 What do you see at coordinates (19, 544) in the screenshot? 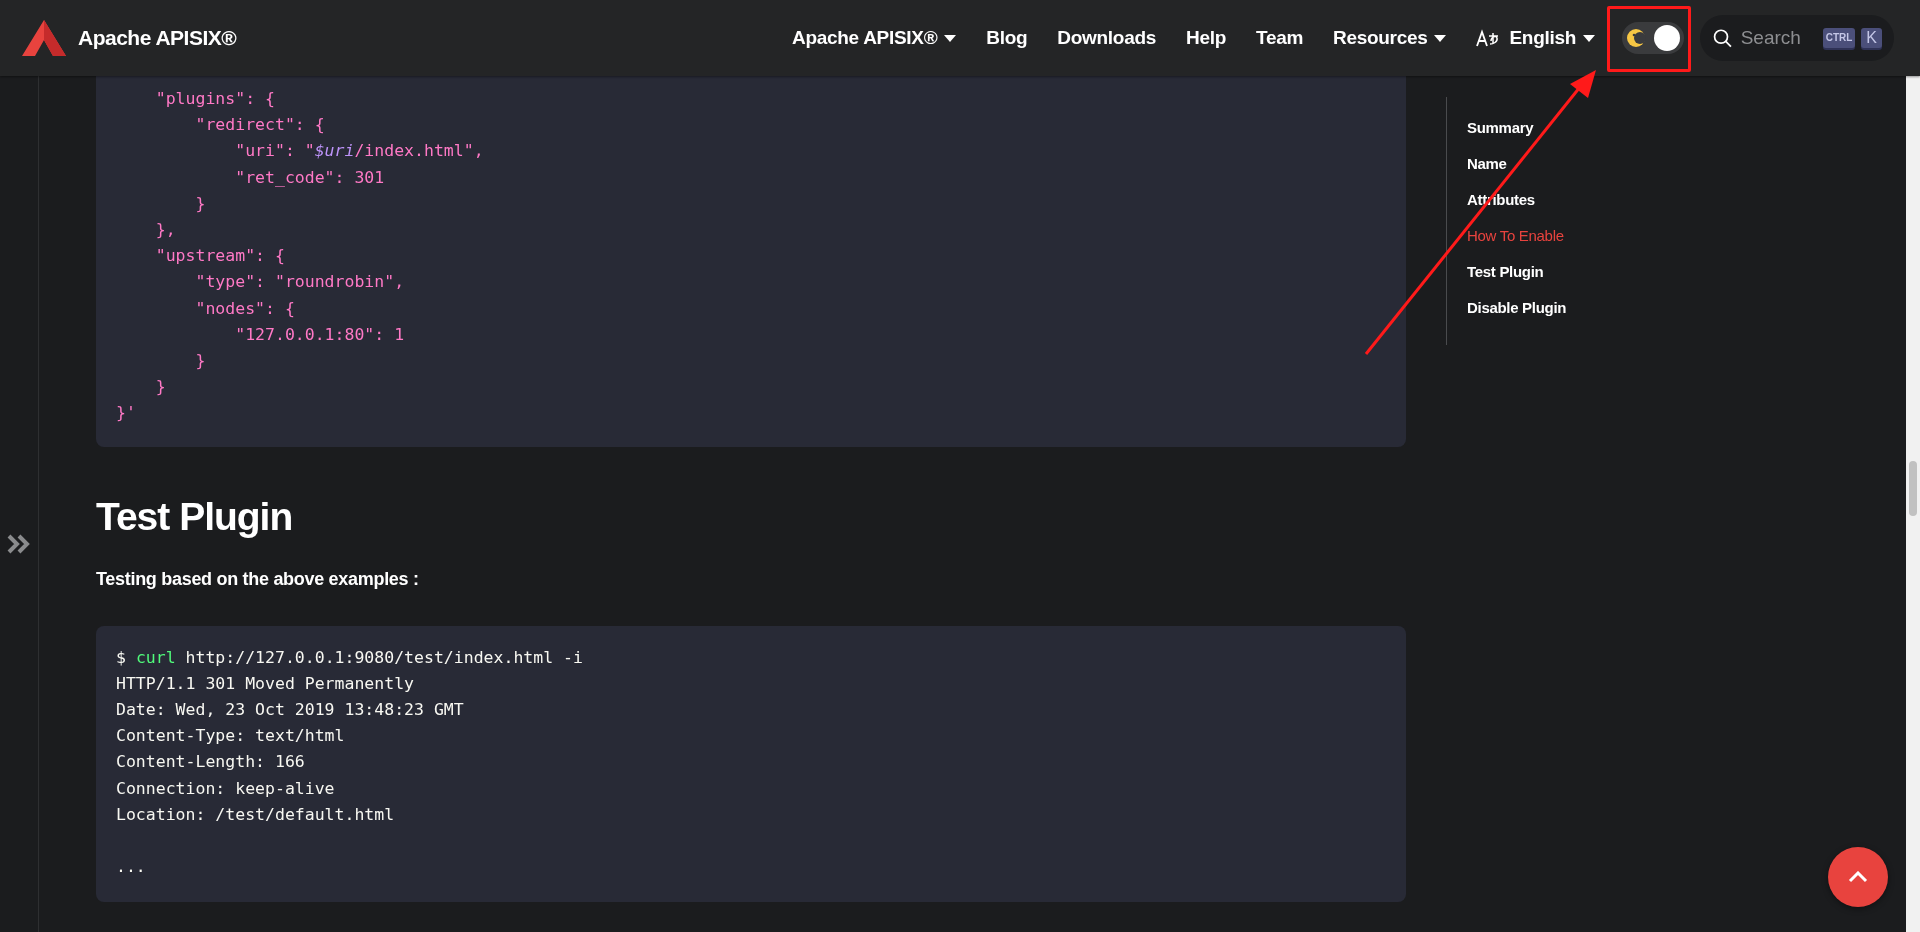
I see `double-chevron-icon` at bounding box center [19, 544].